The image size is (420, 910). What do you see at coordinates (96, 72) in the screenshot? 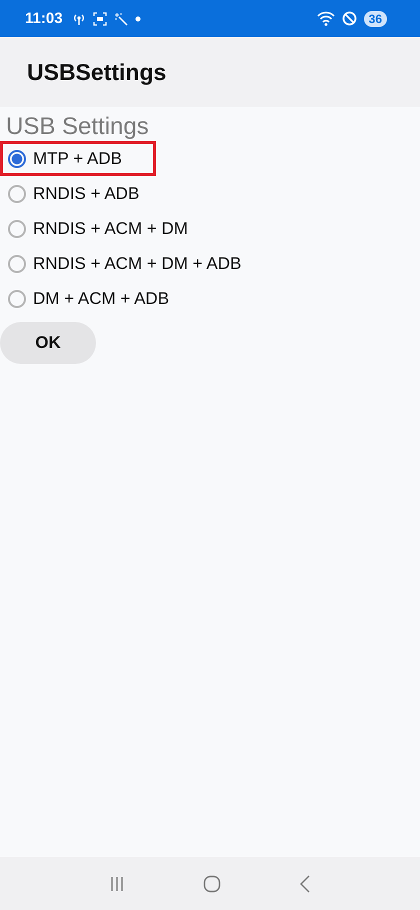
I see `app-title: USBSettings` at bounding box center [96, 72].